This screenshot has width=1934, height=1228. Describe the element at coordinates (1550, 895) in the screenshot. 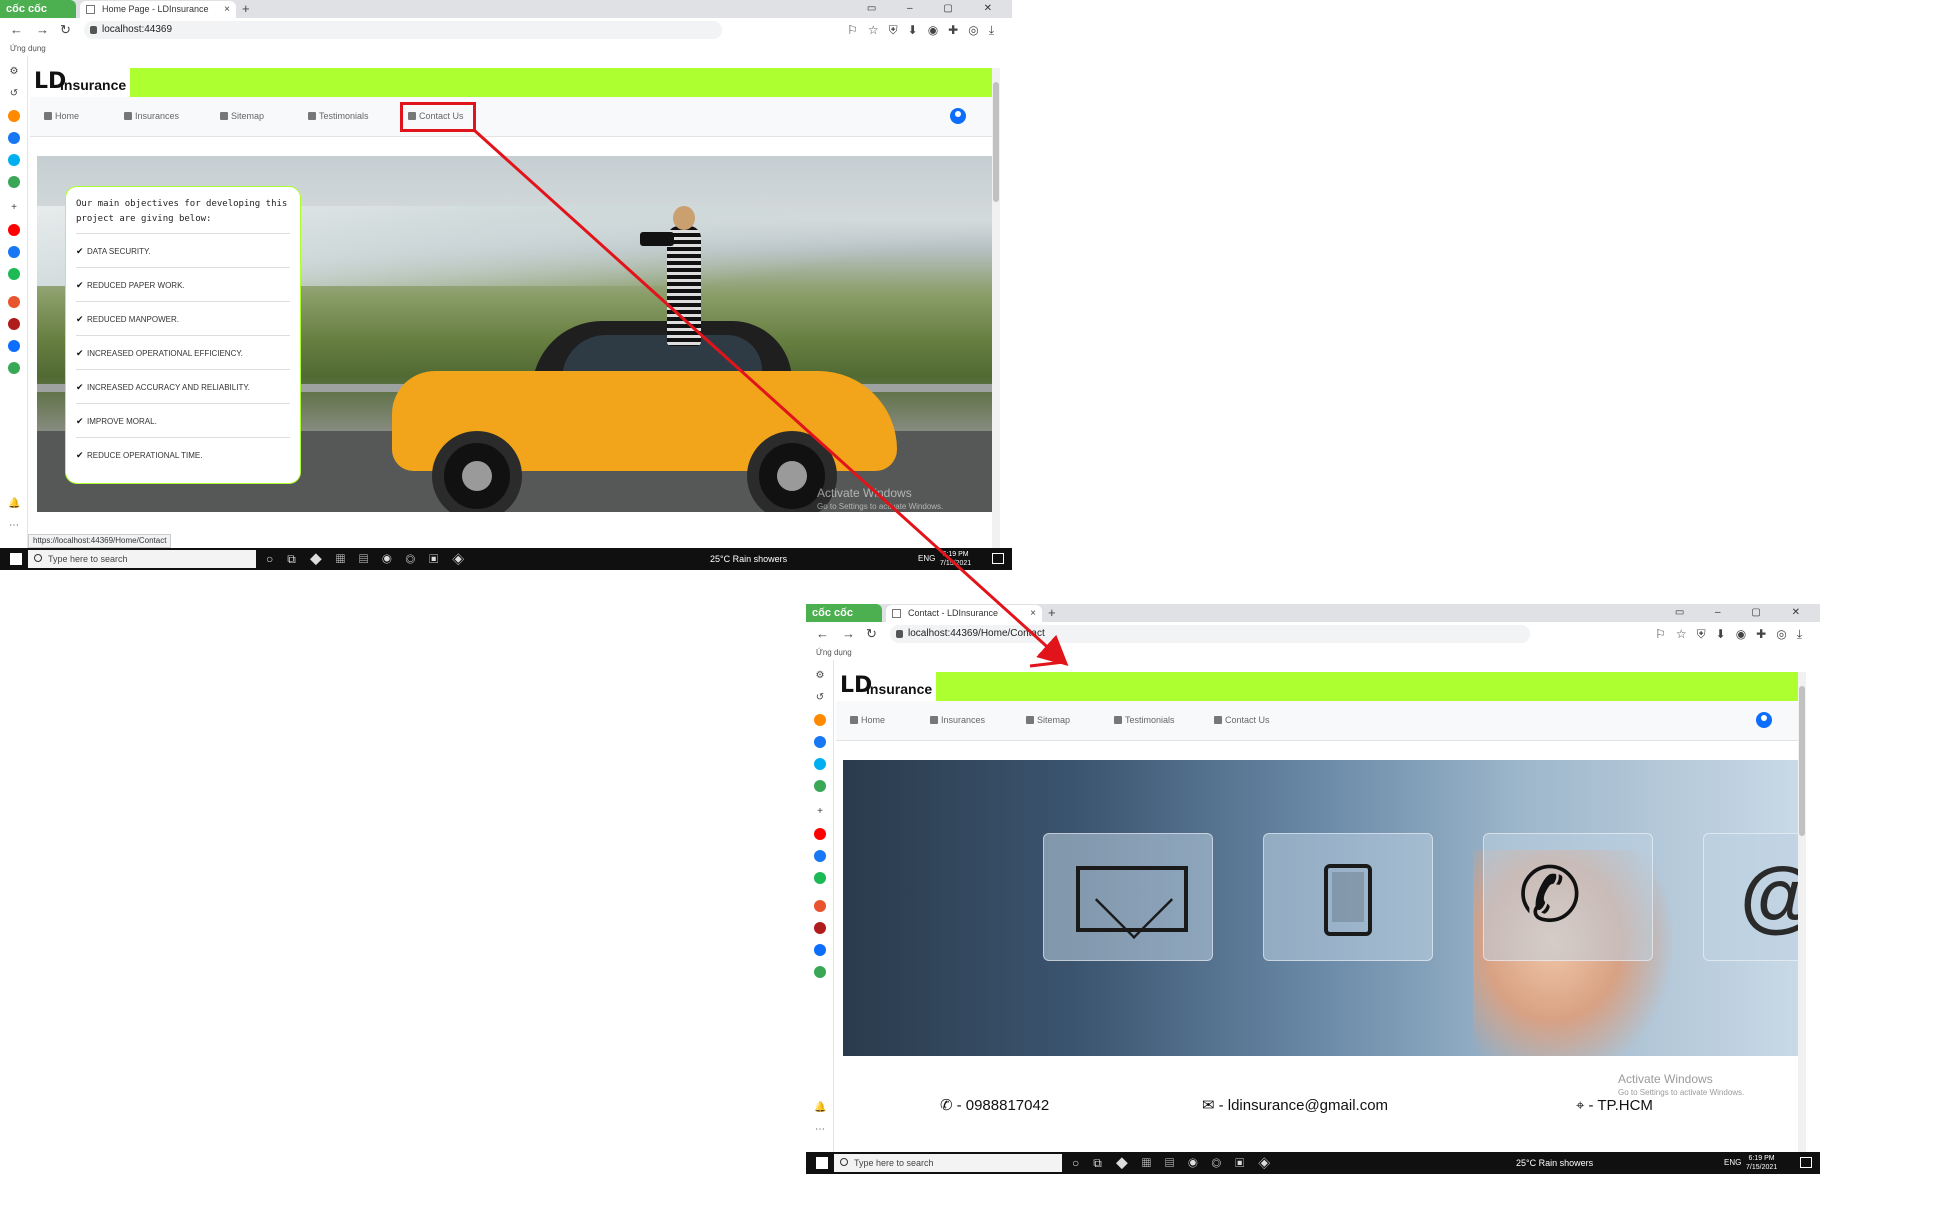

I see `handset-icon: ✆` at that location.